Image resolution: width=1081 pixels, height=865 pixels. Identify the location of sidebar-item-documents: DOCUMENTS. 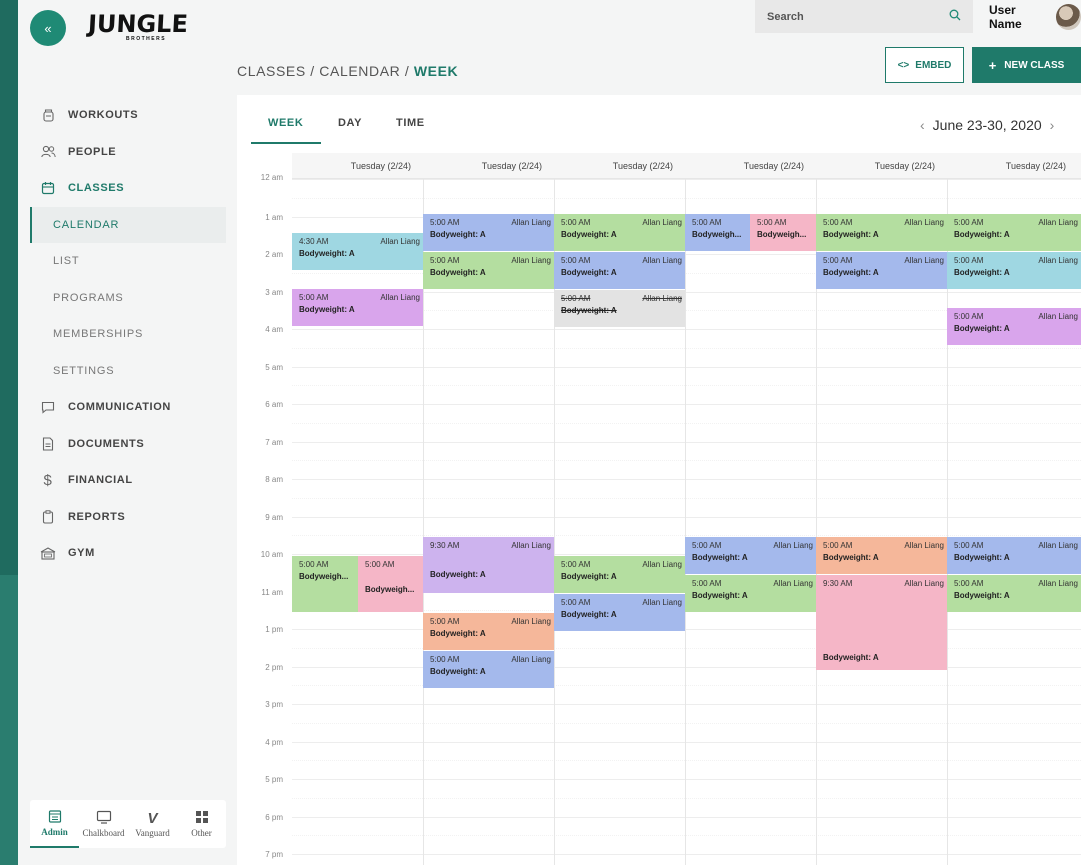
(128, 444).